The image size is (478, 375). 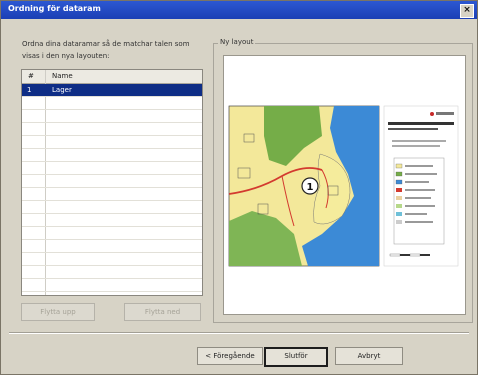 I want to click on close-icon: ×, so click(x=467, y=11).